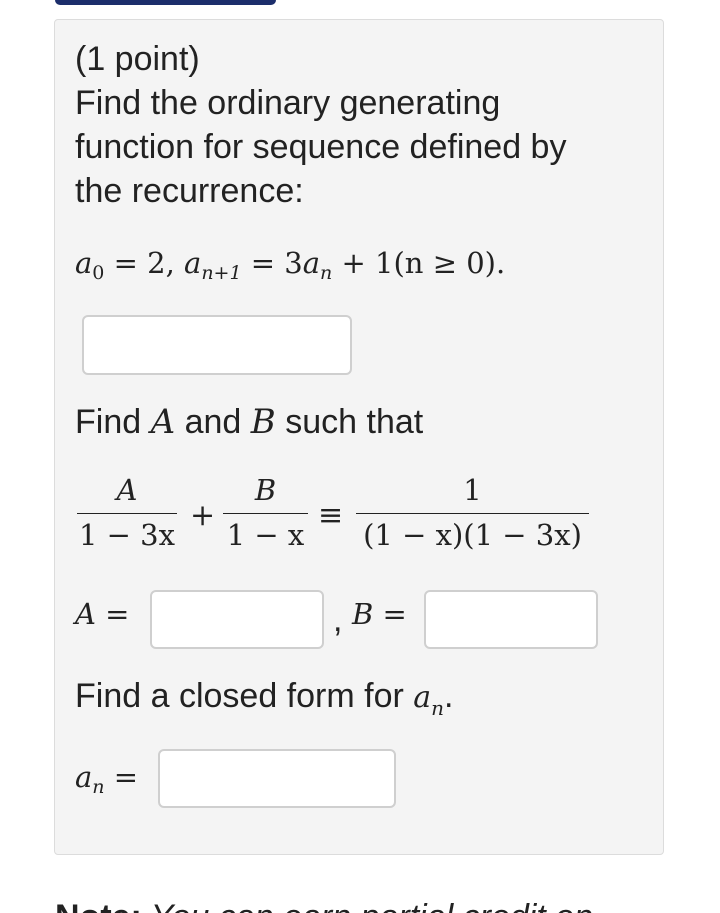 The image size is (720, 913). I want to click on fraction-1-over-product: 1 (1 − x)(1 − 3x), so click(472, 512).